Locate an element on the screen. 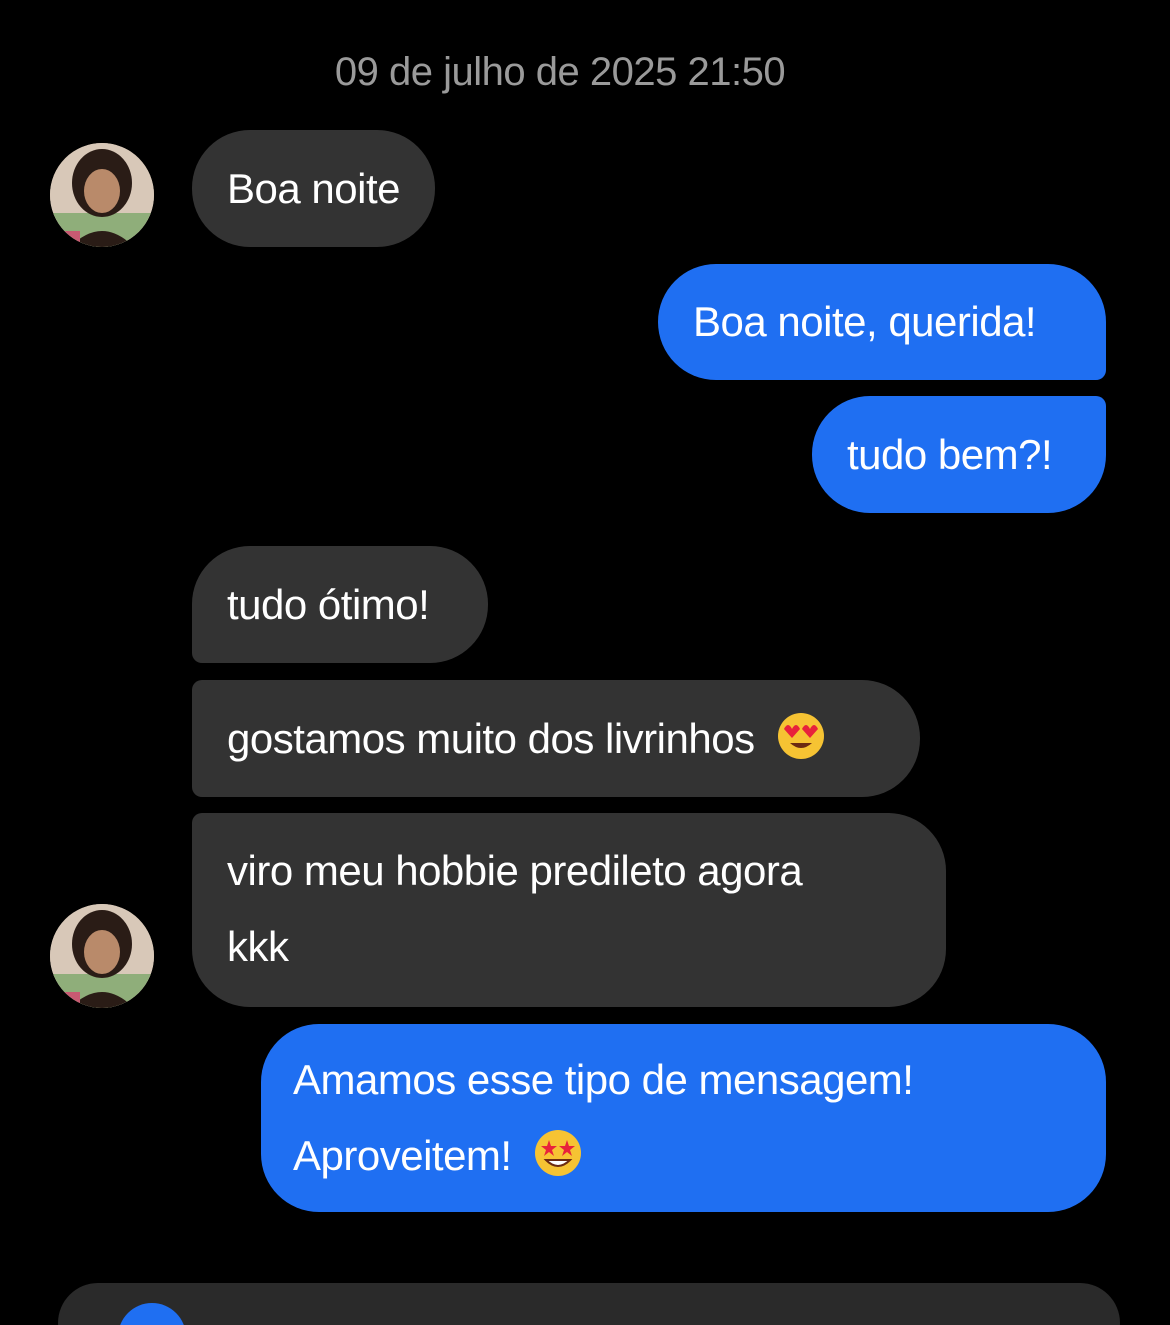 The width and height of the screenshot is (1170, 1325). message-text-line: Amamos esse tipo de mensagem! is located at coordinates (603, 1079).